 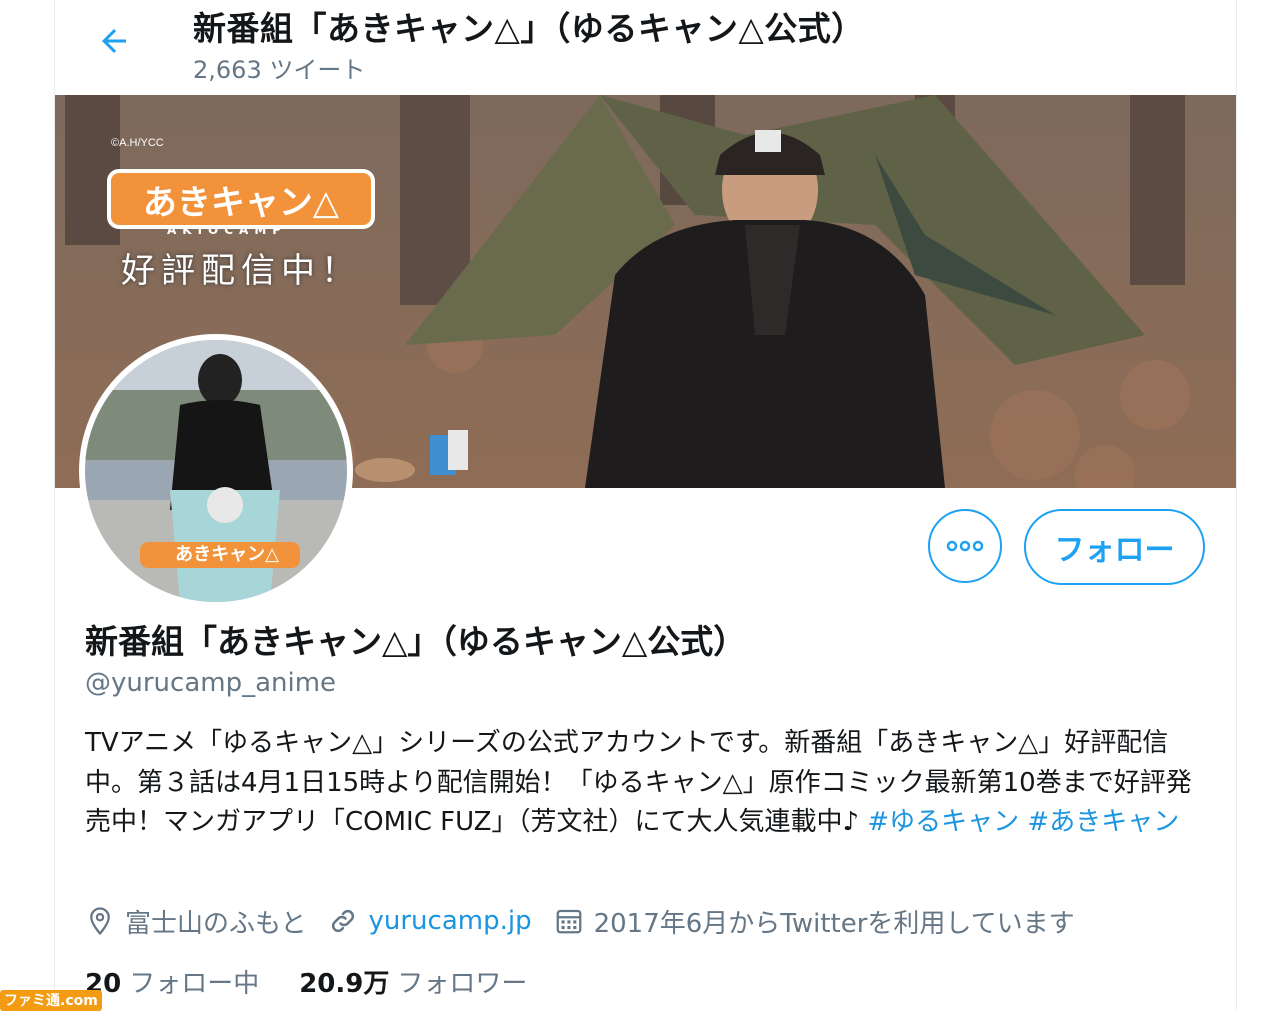 I want to click on link-icon, so click(x=343, y=921).